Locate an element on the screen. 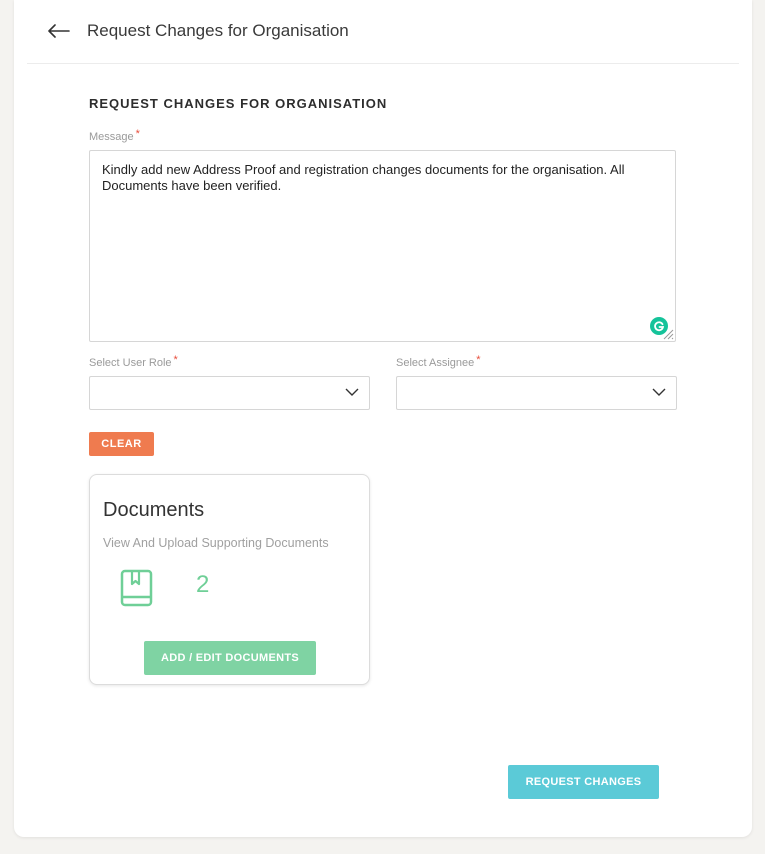 Image resolution: width=765 pixels, height=854 pixels. arrow-left-icon is located at coordinates (59, 31).